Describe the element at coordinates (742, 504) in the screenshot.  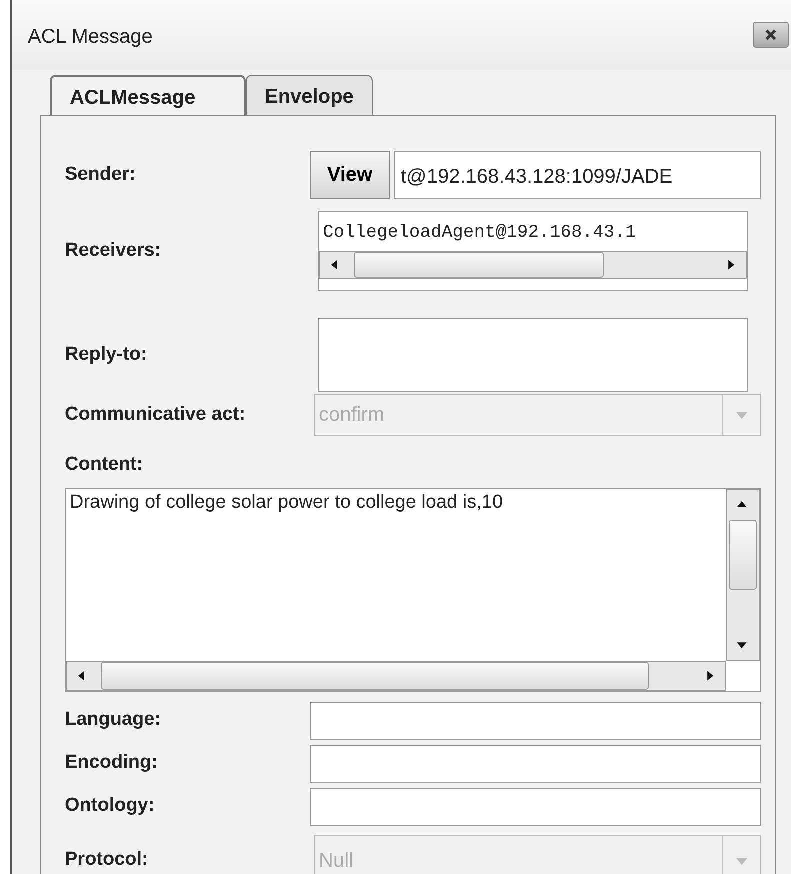
I see `up-arrow-icon` at that location.